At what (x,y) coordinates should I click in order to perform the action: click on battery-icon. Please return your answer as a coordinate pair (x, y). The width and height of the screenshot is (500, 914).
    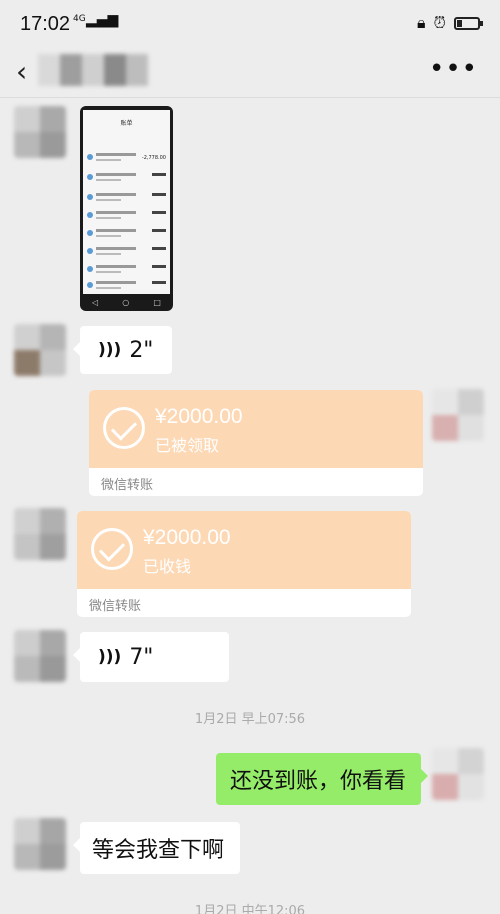
    Looking at the image, I should click on (468, 23).